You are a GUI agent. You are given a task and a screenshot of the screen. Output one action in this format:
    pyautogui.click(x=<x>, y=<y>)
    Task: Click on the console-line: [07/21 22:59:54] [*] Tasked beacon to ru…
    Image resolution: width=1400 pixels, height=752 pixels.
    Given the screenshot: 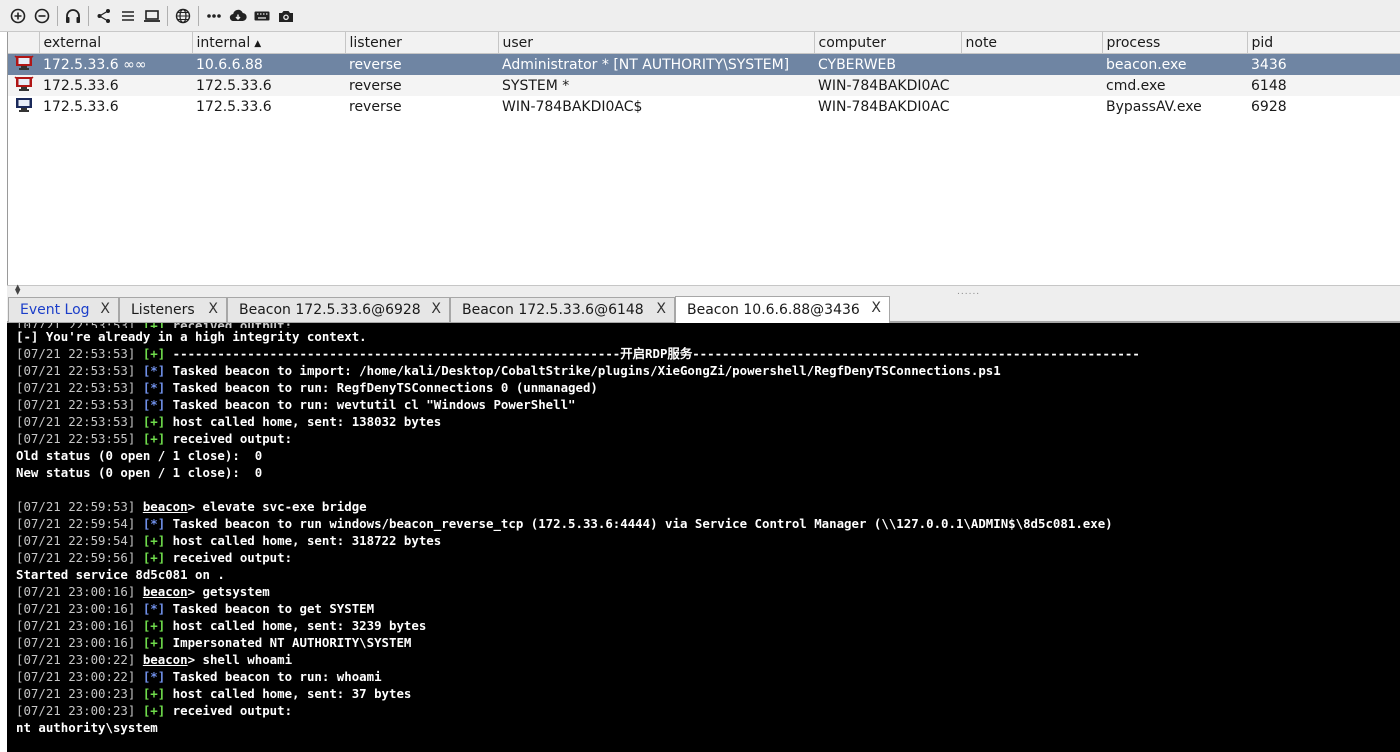 What is the action you would take?
    pyautogui.click(x=708, y=523)
    